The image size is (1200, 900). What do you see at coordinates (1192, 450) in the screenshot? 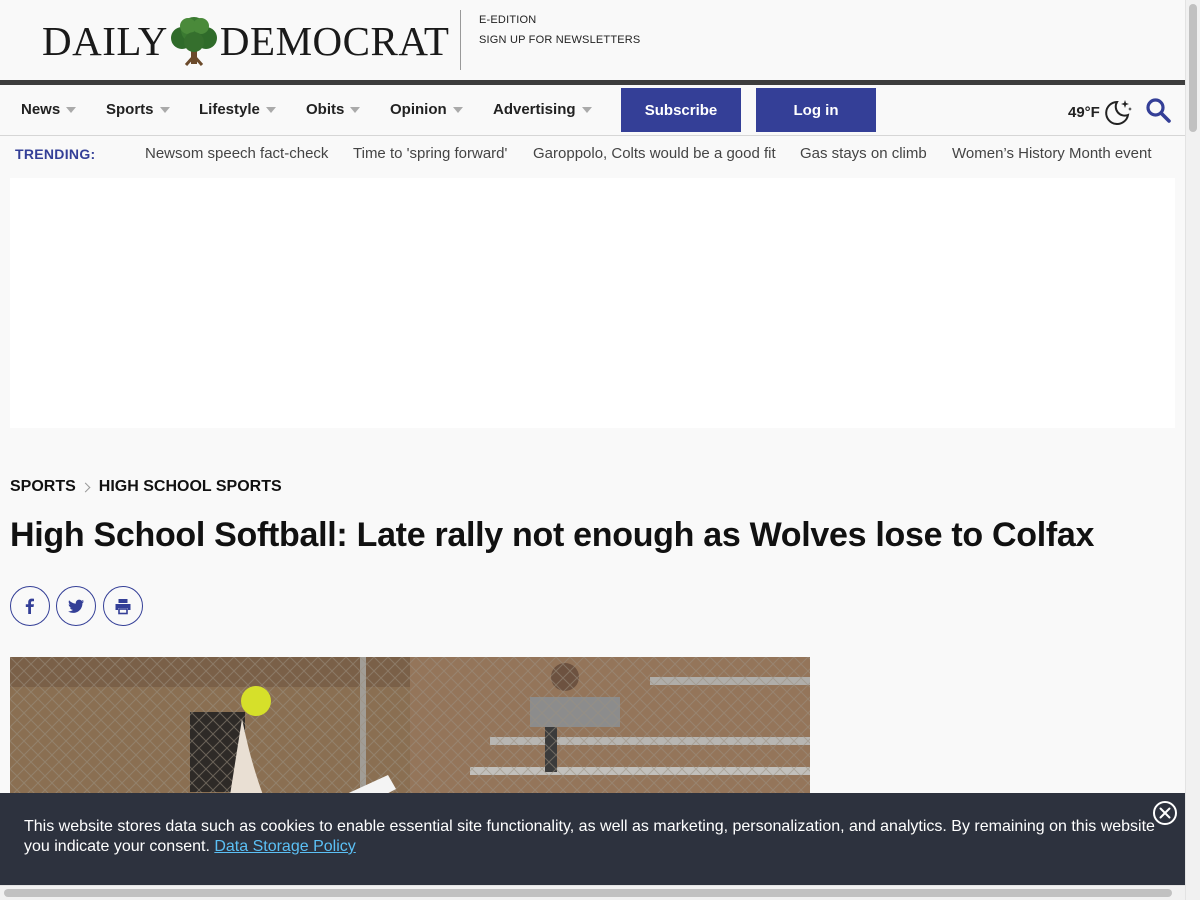
I see `vertical-scrollbar` at bounding box center [1192, 450].